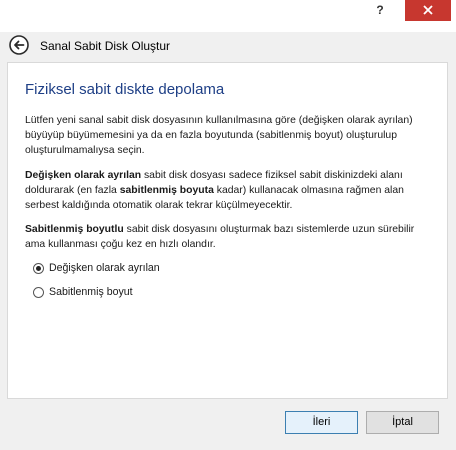 Image resolution: width=456 pixels, height=450 pixels. Describe the element at coordinates (74, 229) in the screenshot. I see `fixed-title: Sabitlenmiş boyutlu` at that location.